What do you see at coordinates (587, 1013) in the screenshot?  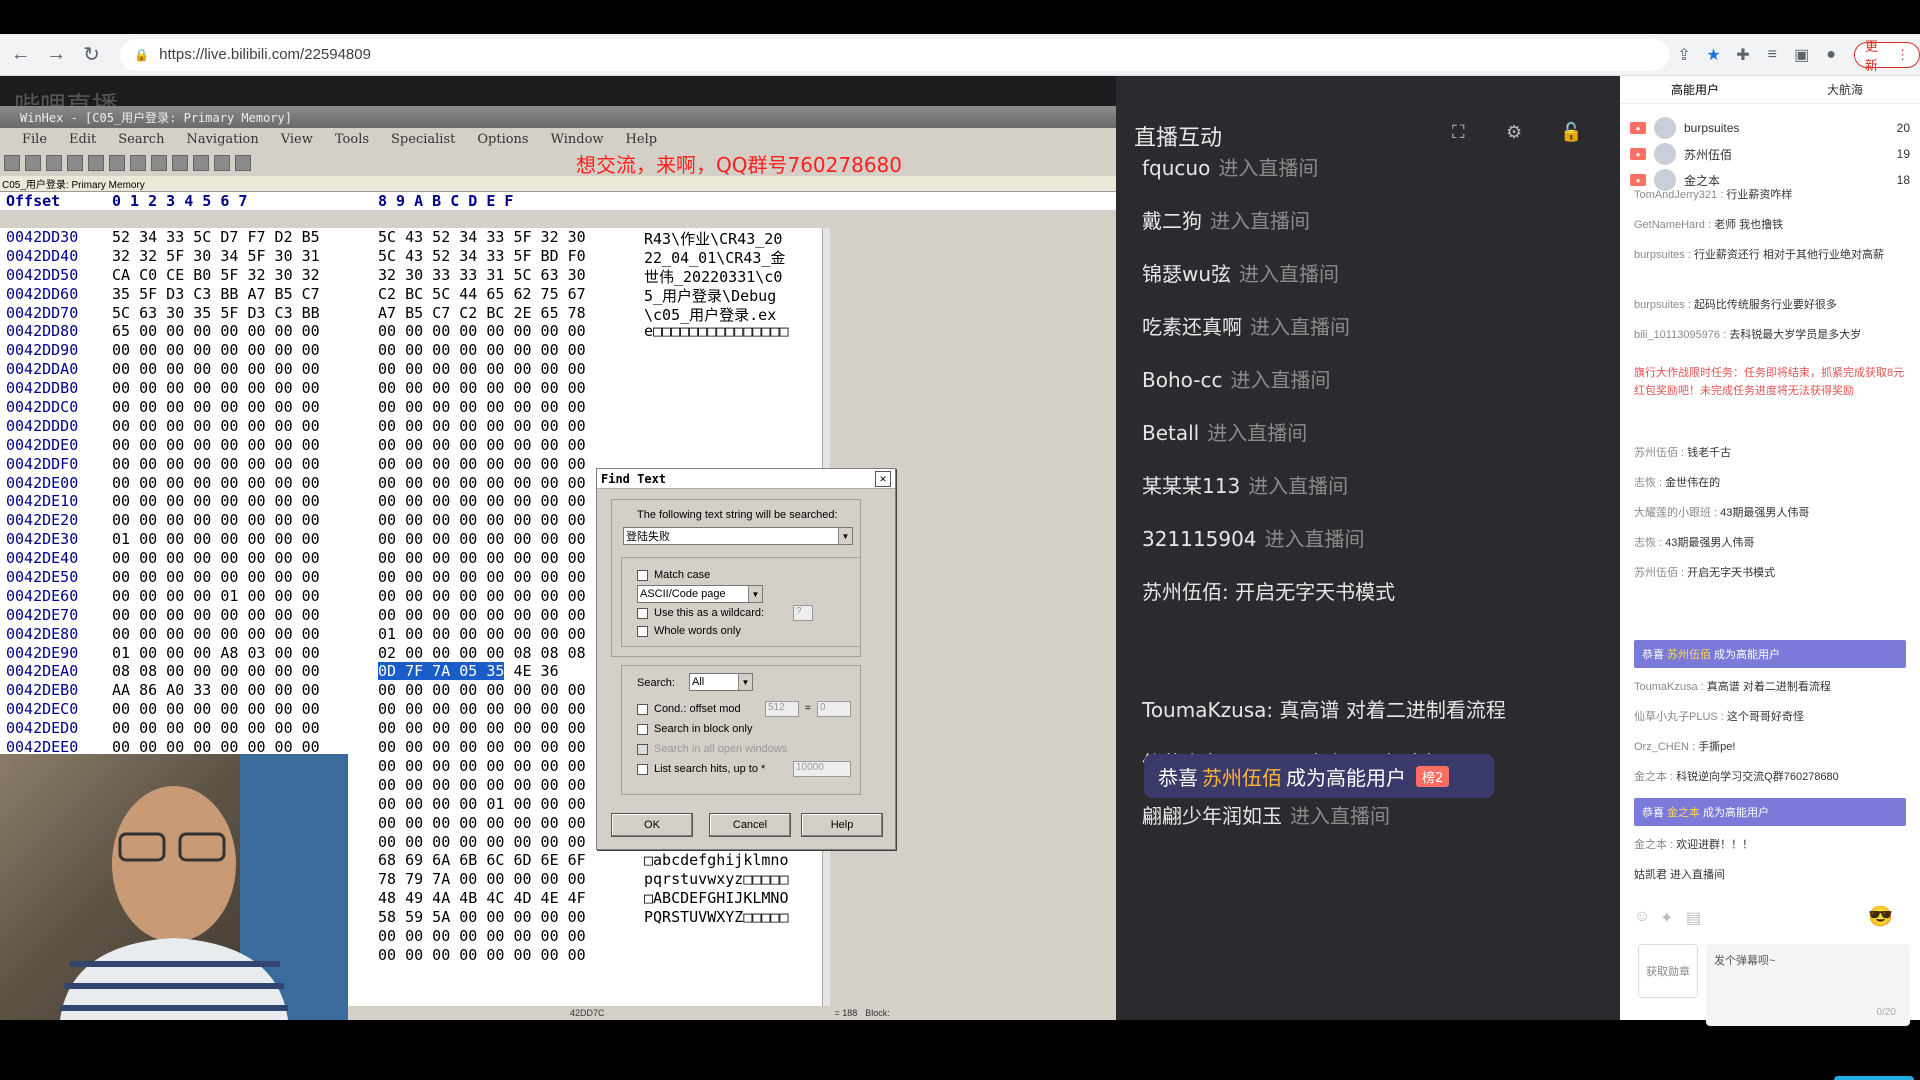 I see `status-offset: 42DD7C` at bounding box center [587, 1013].